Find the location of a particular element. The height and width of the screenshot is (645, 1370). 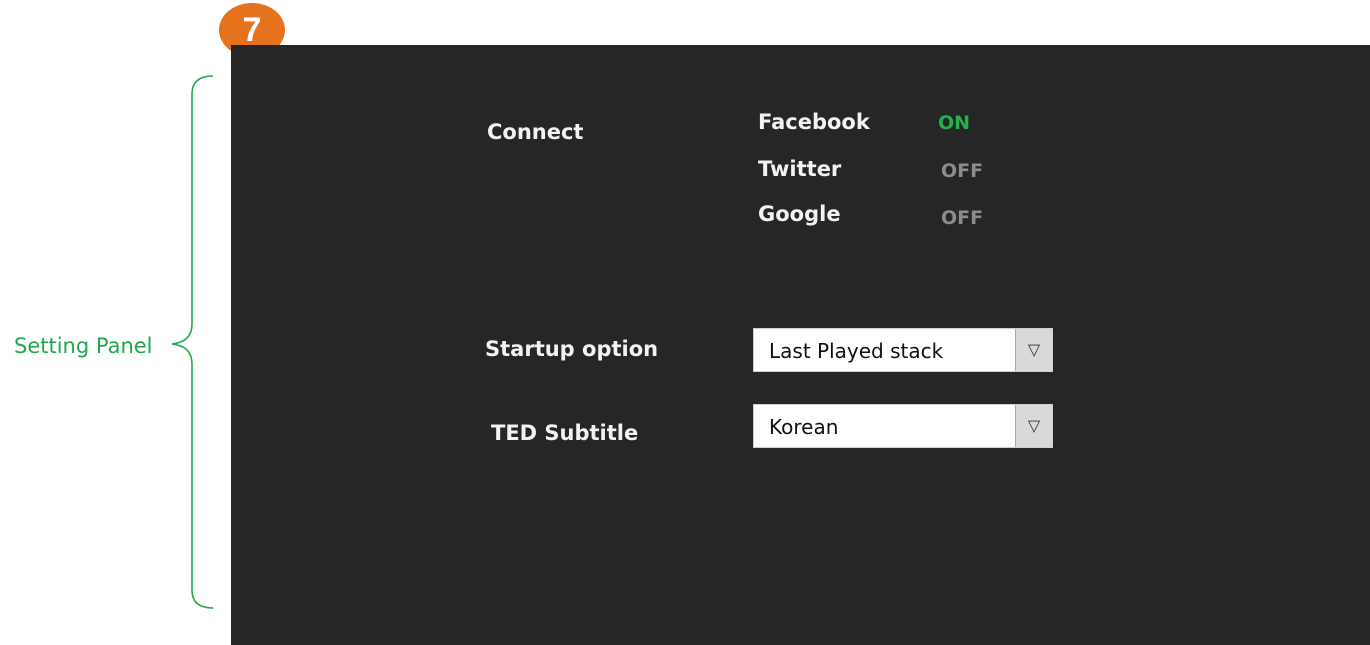

twitter-toggle: OFF is located at coordinates (962, 171).